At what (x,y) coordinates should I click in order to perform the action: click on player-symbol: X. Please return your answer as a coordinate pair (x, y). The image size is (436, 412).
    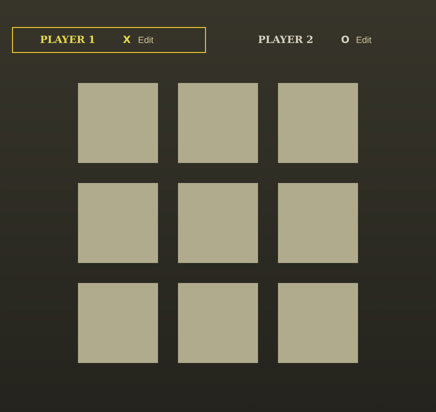
    Looking at the image, I should click on (127, 40).